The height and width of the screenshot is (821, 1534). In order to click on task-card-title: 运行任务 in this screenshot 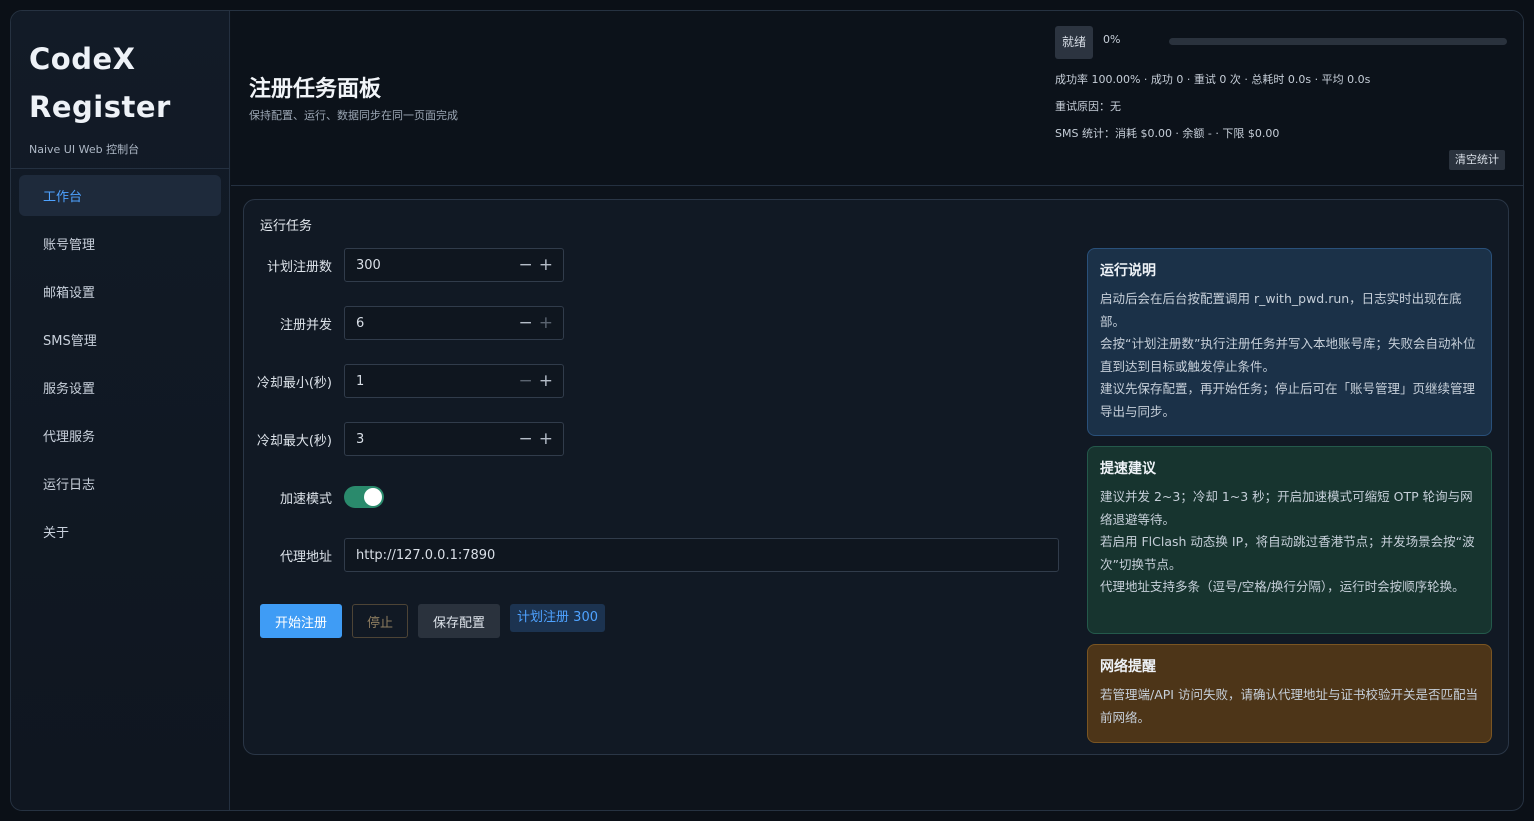, I will do `click(286, 226)`.